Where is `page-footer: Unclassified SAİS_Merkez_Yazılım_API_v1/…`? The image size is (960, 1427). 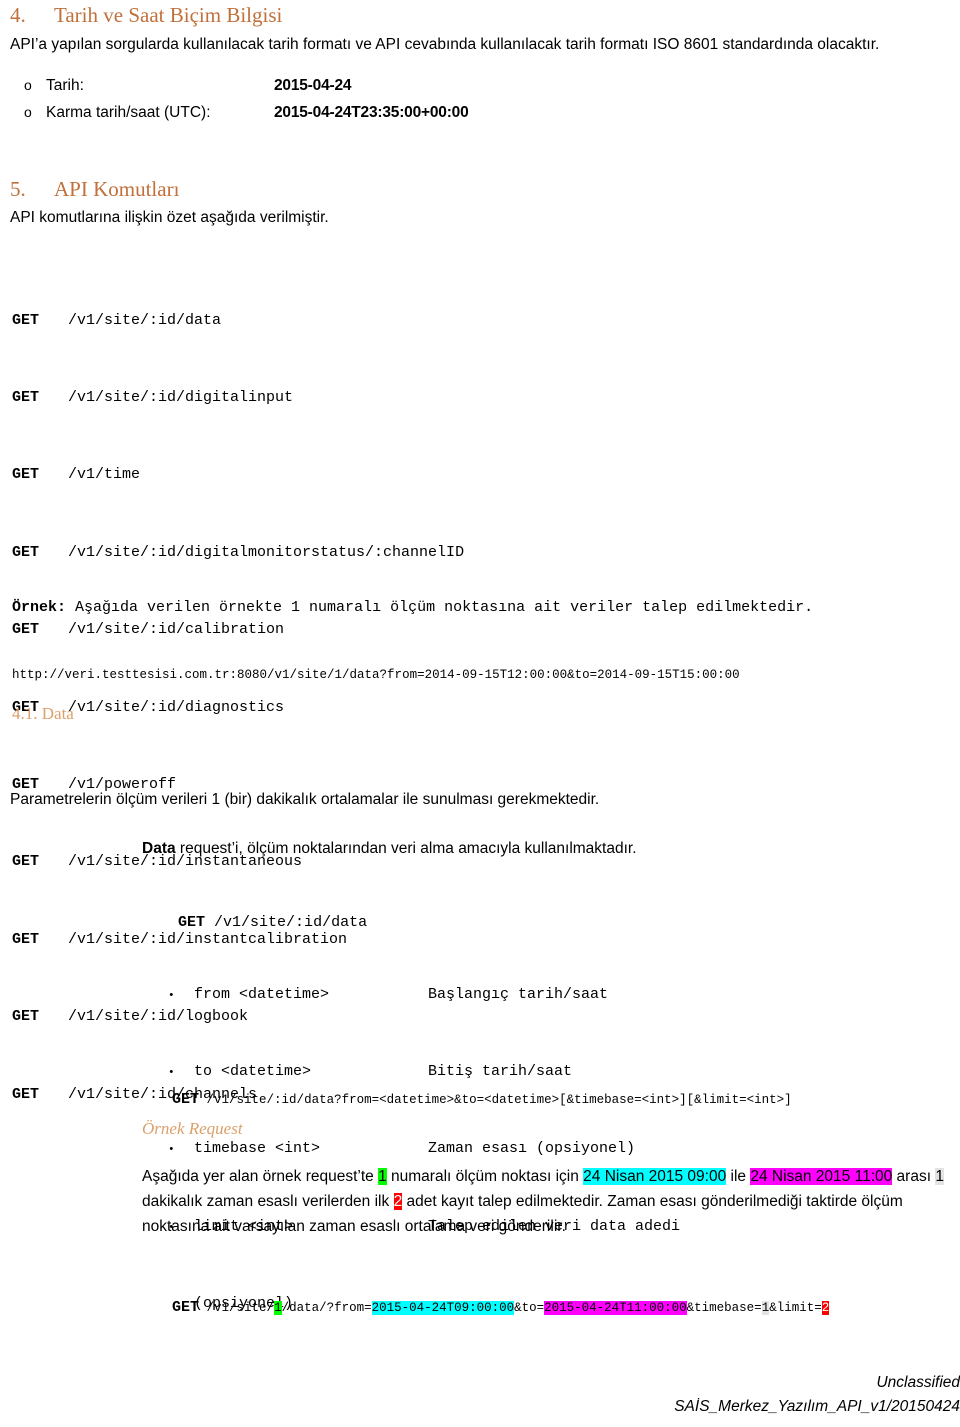 page-footer: Unclassified SAİS_Merkez_Yazılım_API_v1/… is located at coordinates (817, 1395).